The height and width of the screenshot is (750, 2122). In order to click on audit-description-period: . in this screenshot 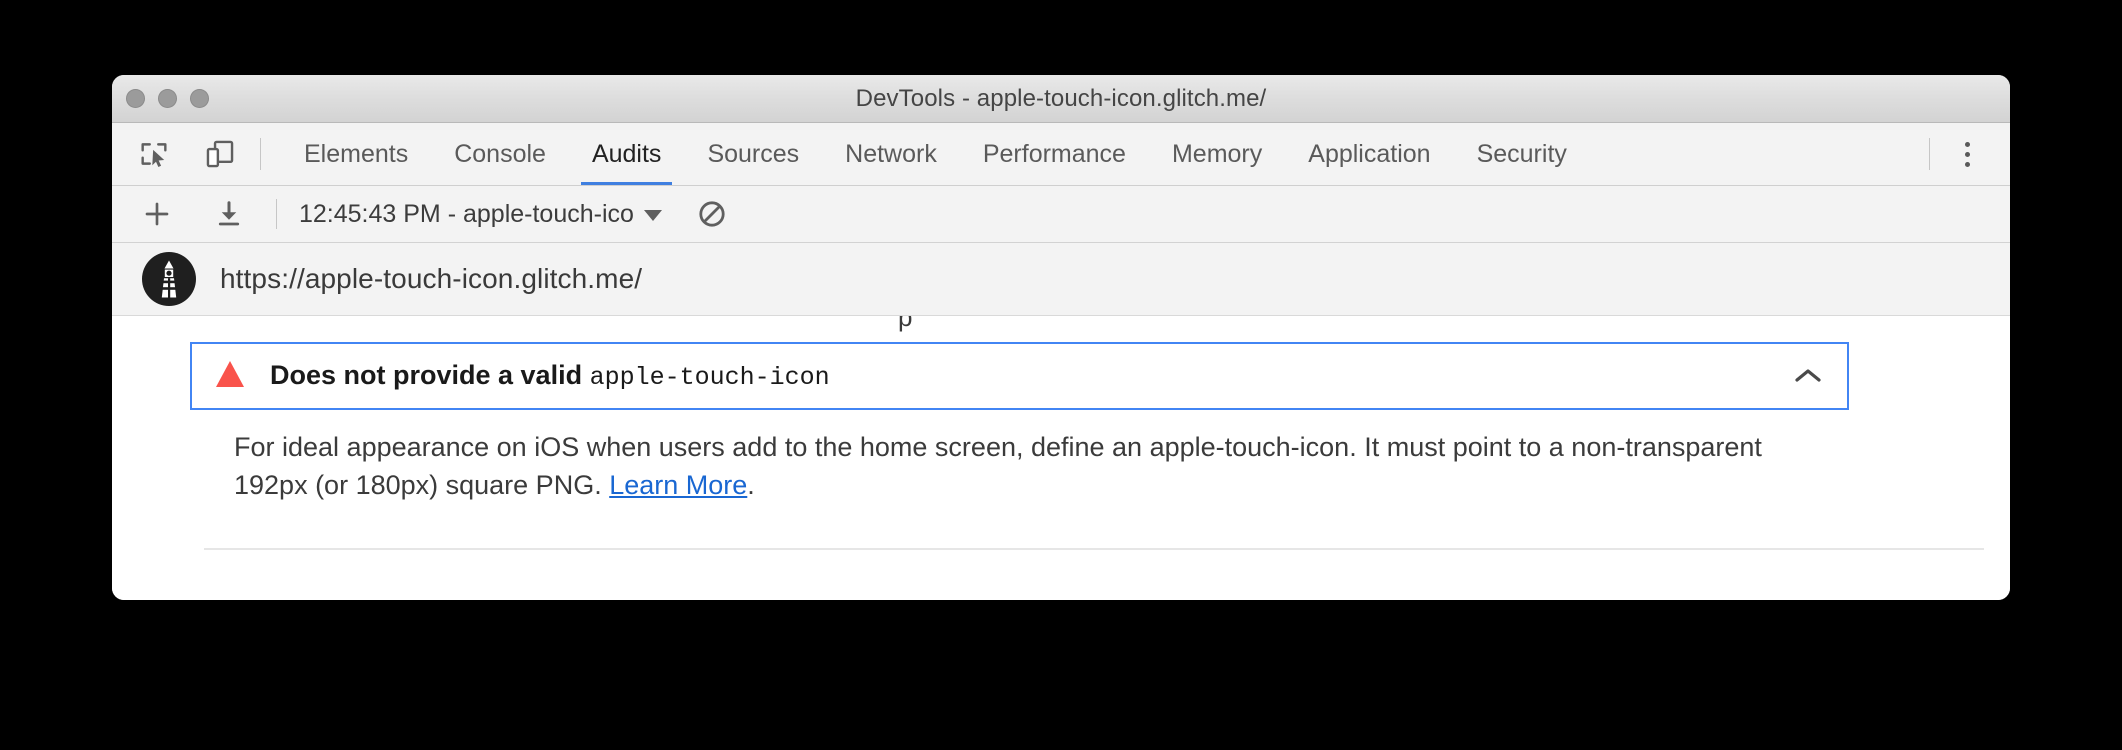, I will do `click(751, 485)`.